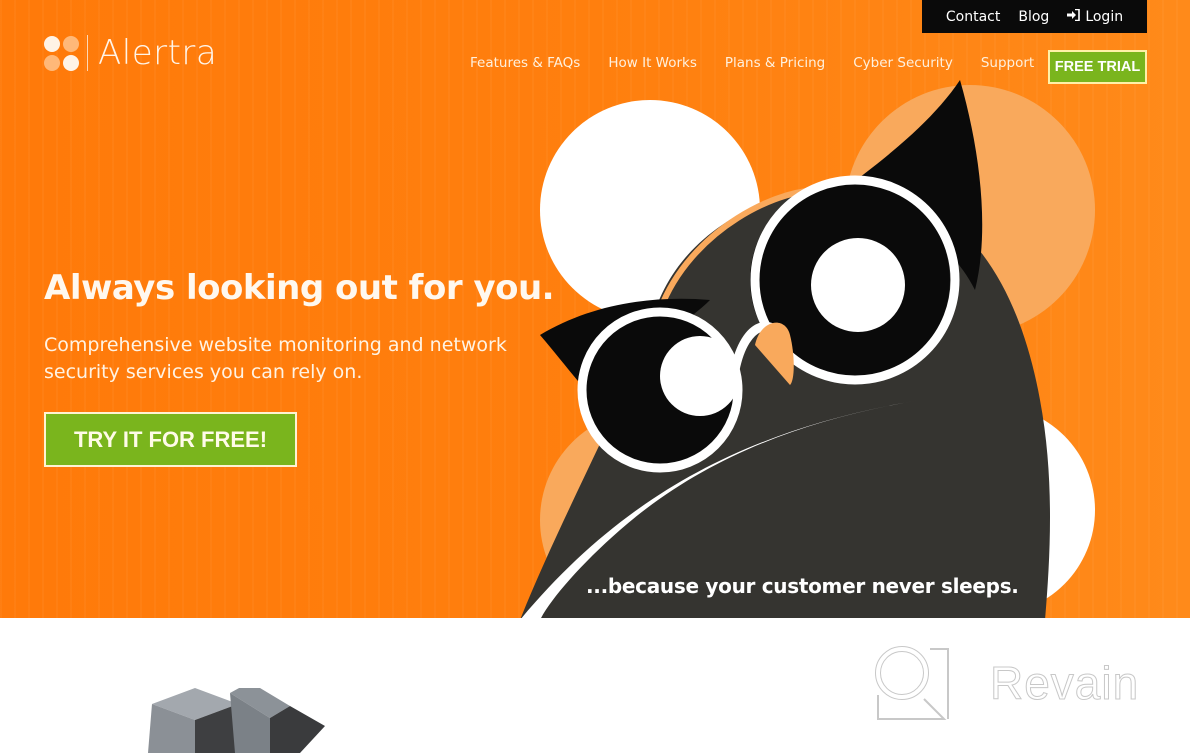 This screenshot has width=1190, height=753. What do you see at coordinates (87, 53) in the screenshot?
I see `logo-divider` at bounding box center [87, 53].